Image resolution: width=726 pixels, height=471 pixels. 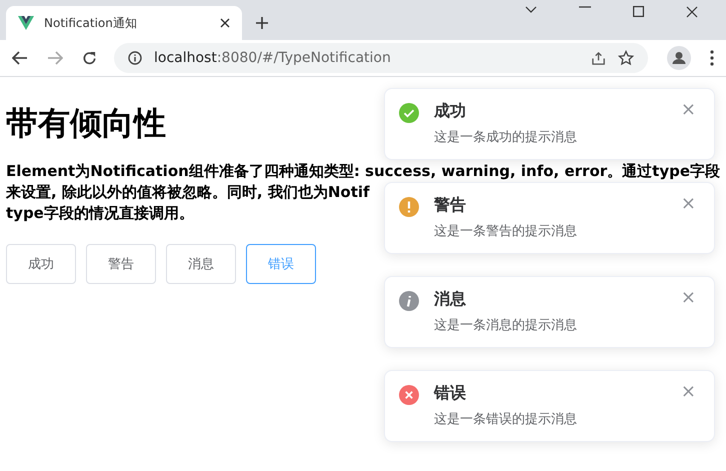 What do you see at coordinates (585, 7) in the screenshot?
I see `minimize-icon` at bounding box center [585, 7].